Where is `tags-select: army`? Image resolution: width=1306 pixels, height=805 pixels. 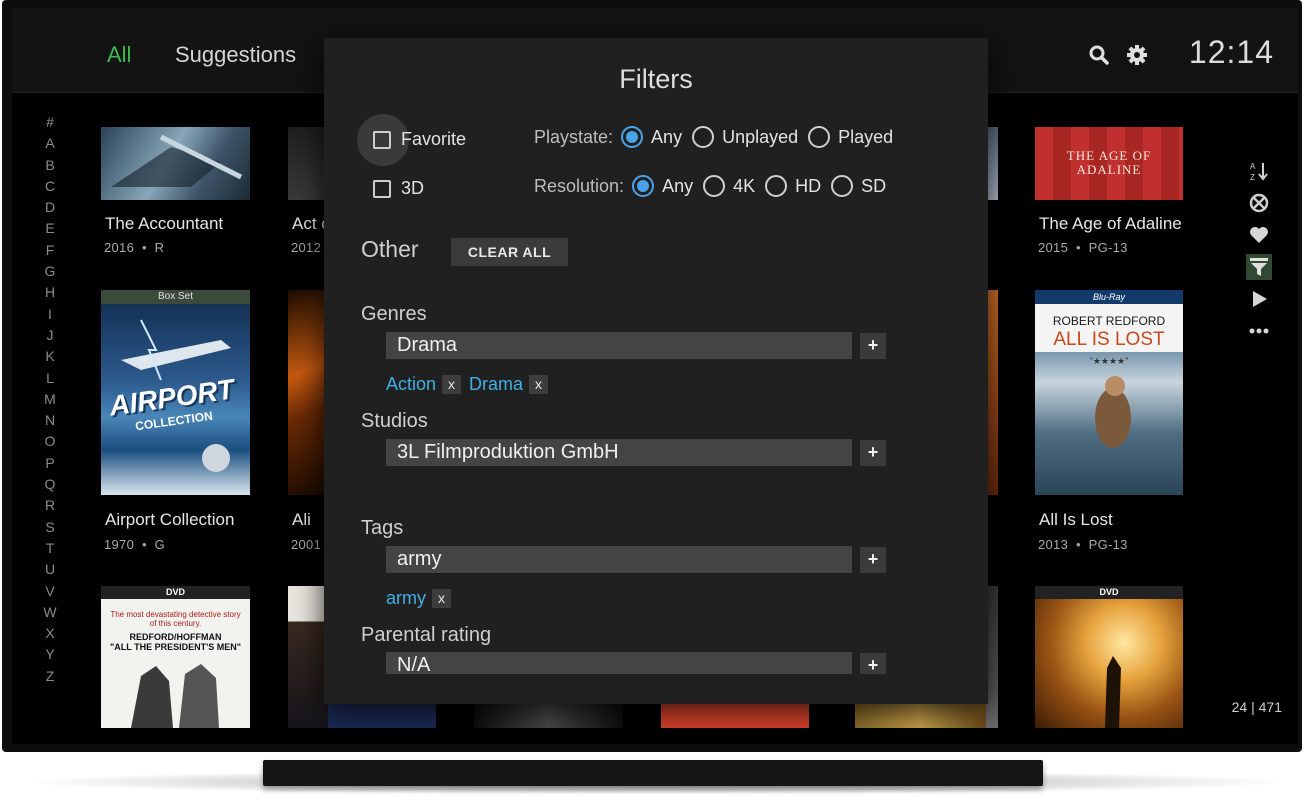
tags-select: army is located at coordinates (619, 559).